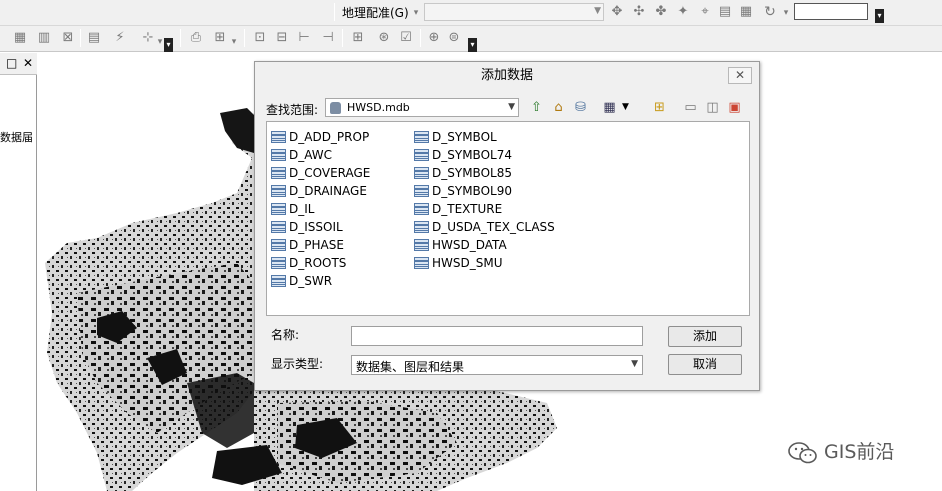 The height and width of the screenshot is (491, 942). Describe the element at coordinates (44, 38) in the screenshot. I see `layout-icon: ▥` at that location.